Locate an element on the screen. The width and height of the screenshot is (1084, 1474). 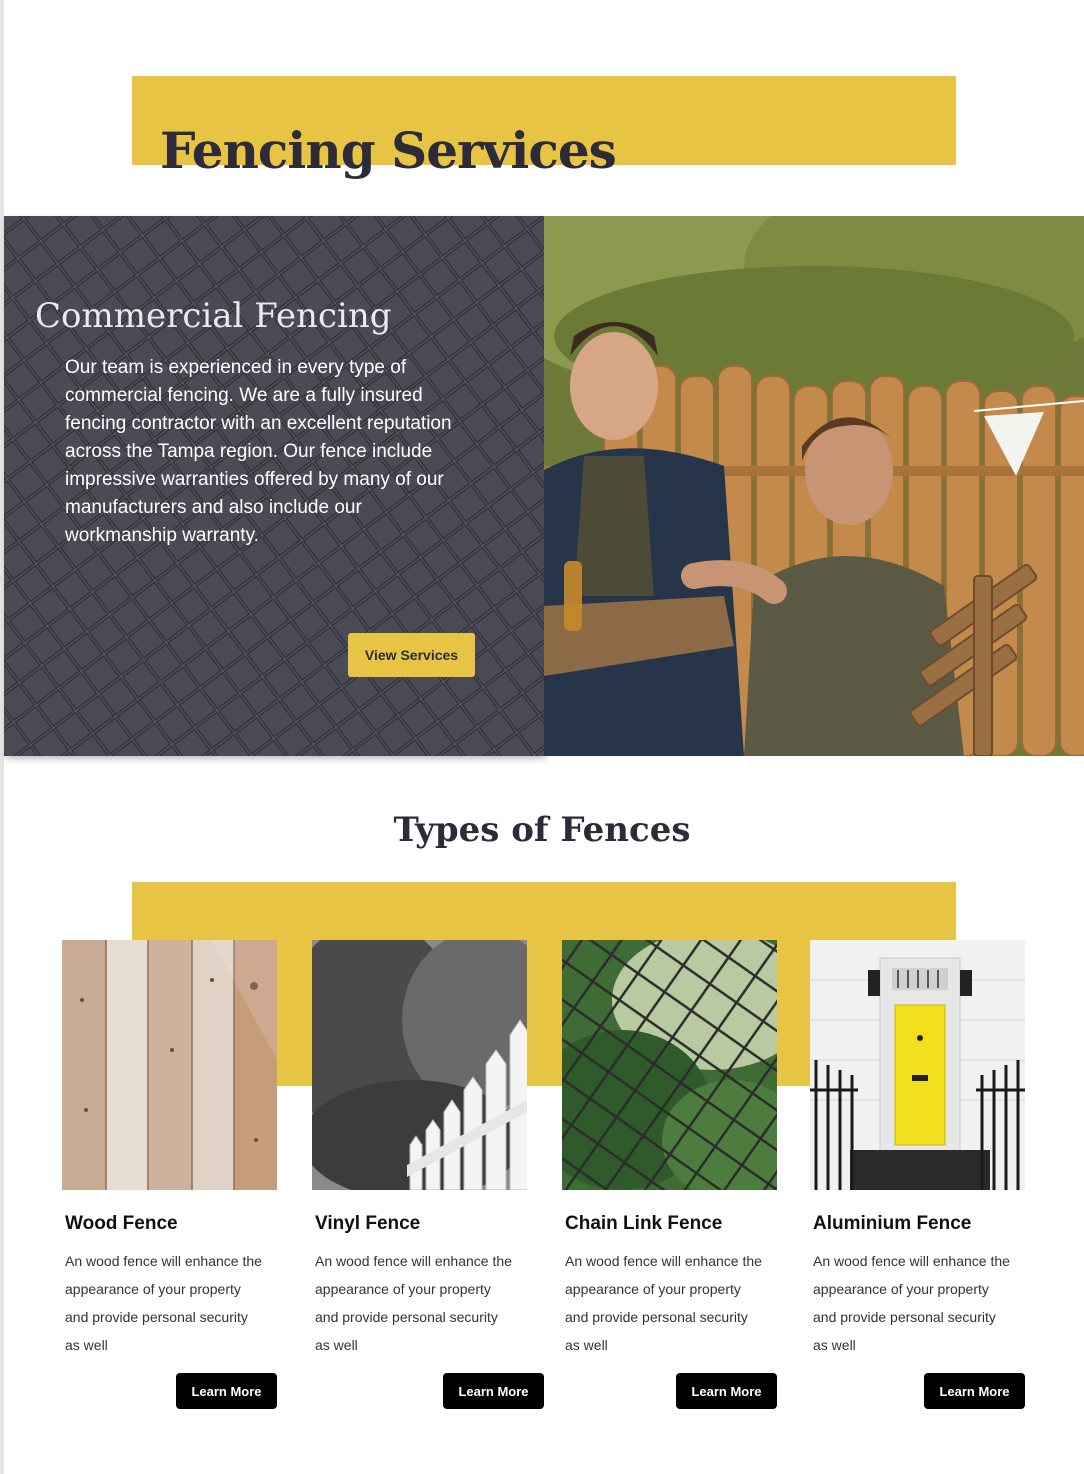
vinyl-fence-image is located at coordinates (419, 1065).